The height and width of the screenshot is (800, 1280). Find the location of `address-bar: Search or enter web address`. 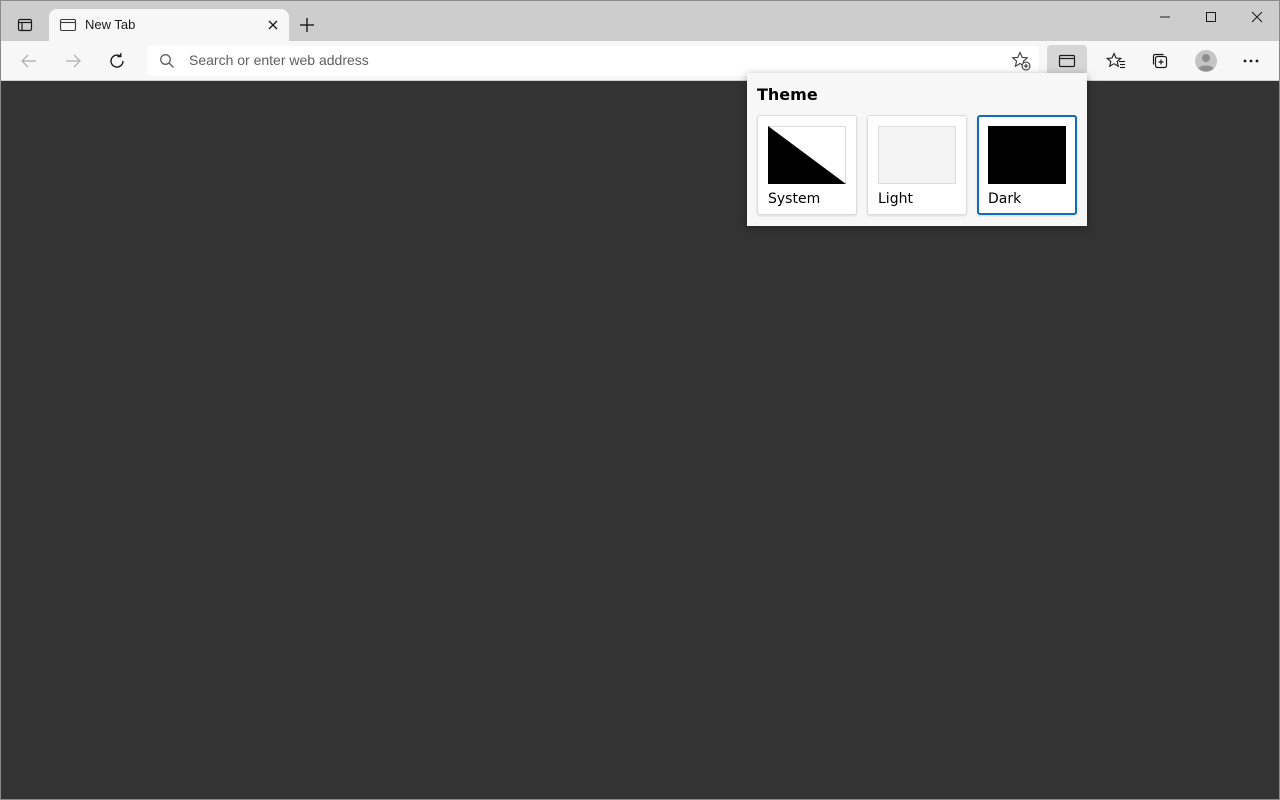

address-bar: Search or enter web address is located at coordinates (593, 61).